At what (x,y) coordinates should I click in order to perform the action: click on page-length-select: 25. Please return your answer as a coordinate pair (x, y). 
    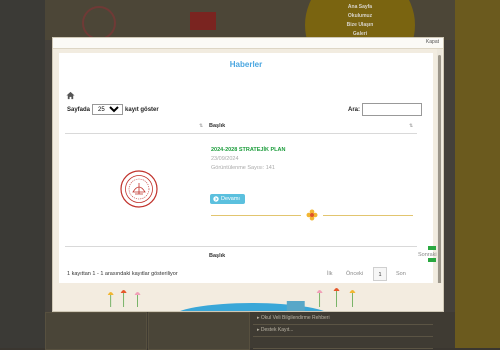
    Looking at the image, I should click on (108, 109).